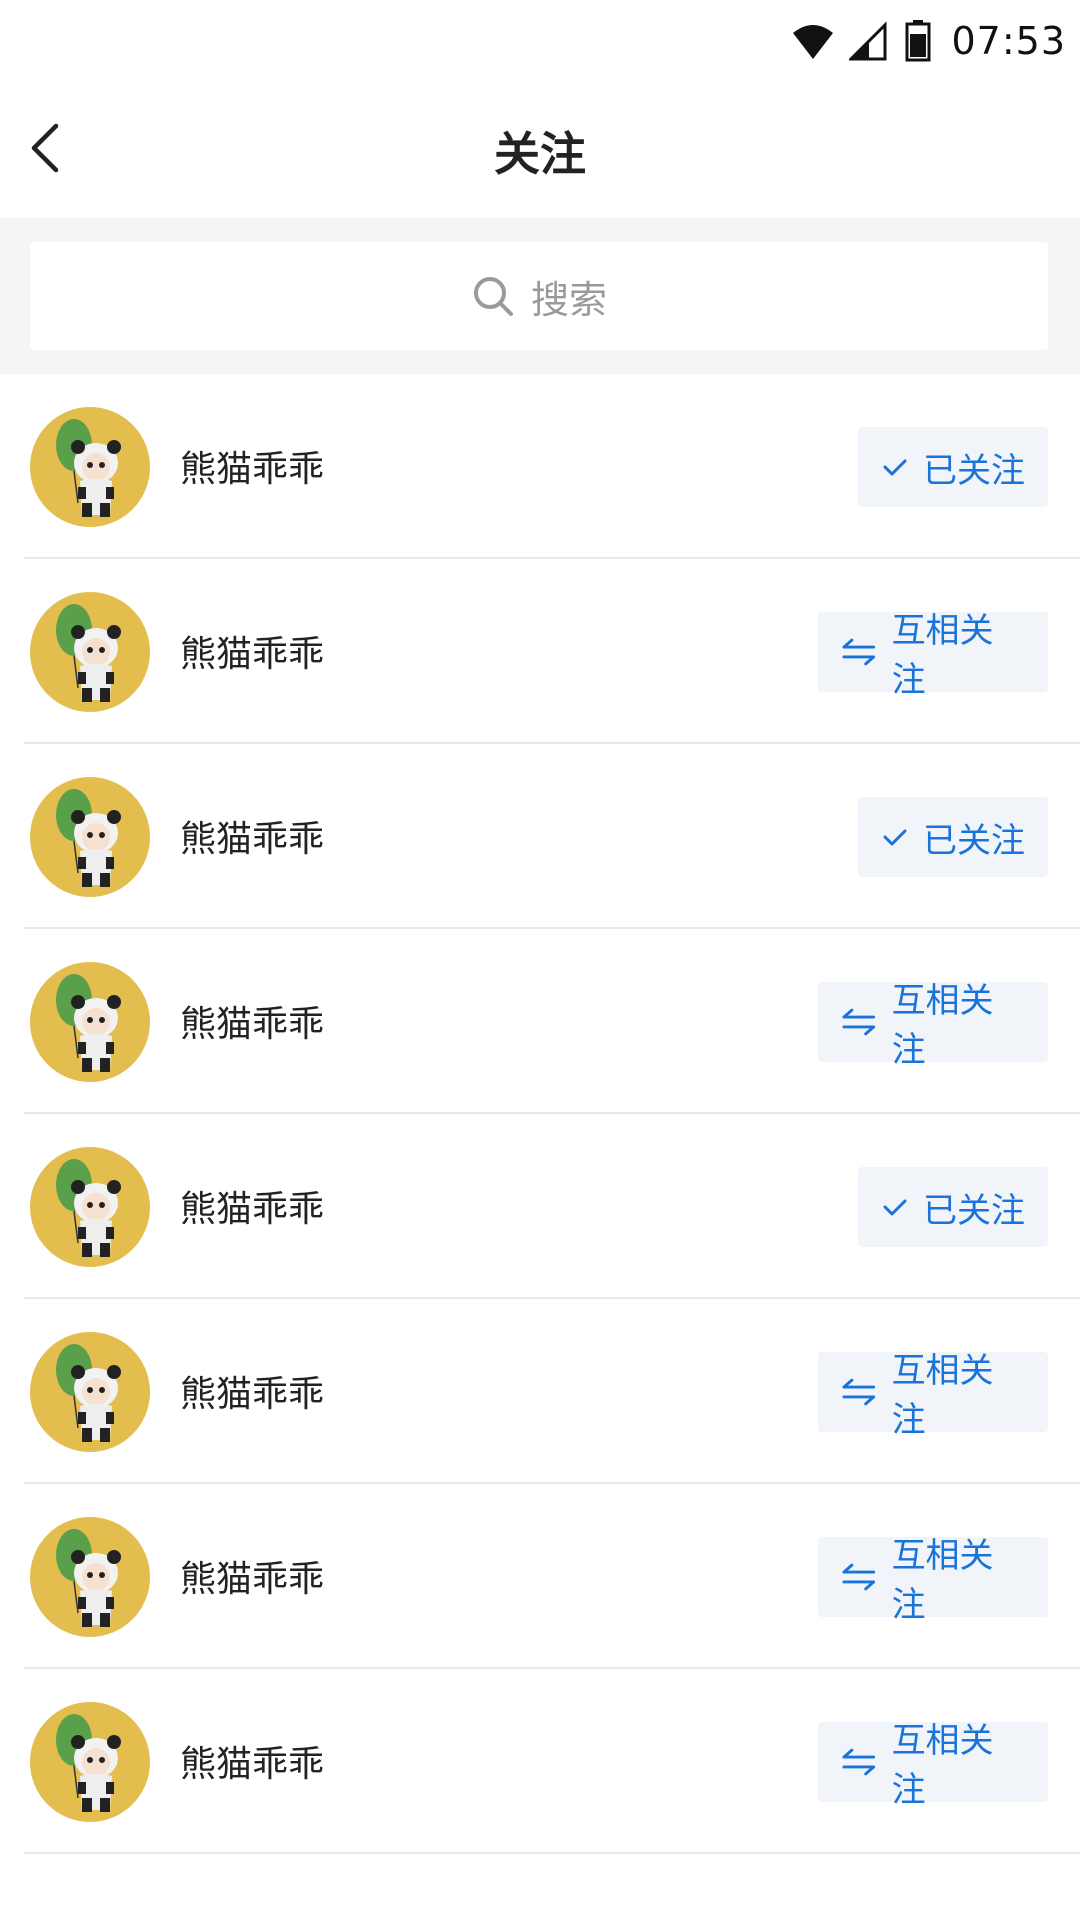  Describe the element at coordinates (540, 40) in the screenshot. I see `status-bar: 07:53` at that location.